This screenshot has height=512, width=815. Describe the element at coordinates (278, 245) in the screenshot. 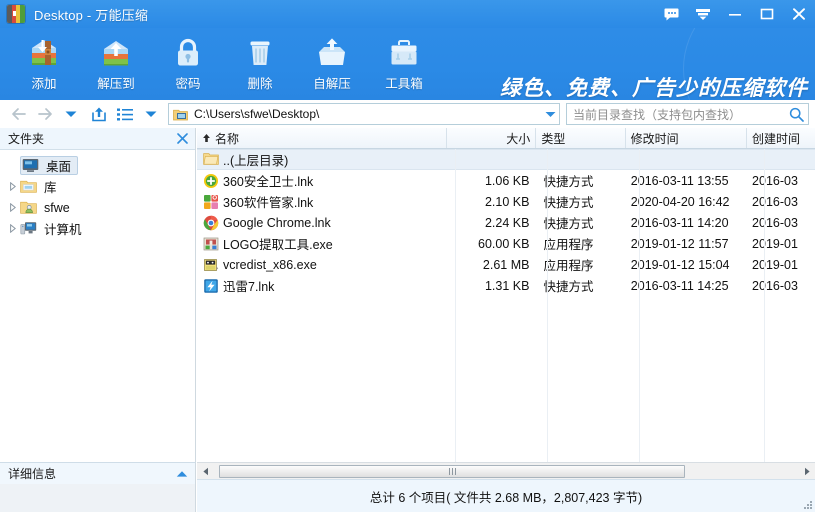

I see `file-name: LOGO提取工具.exe` at that location.